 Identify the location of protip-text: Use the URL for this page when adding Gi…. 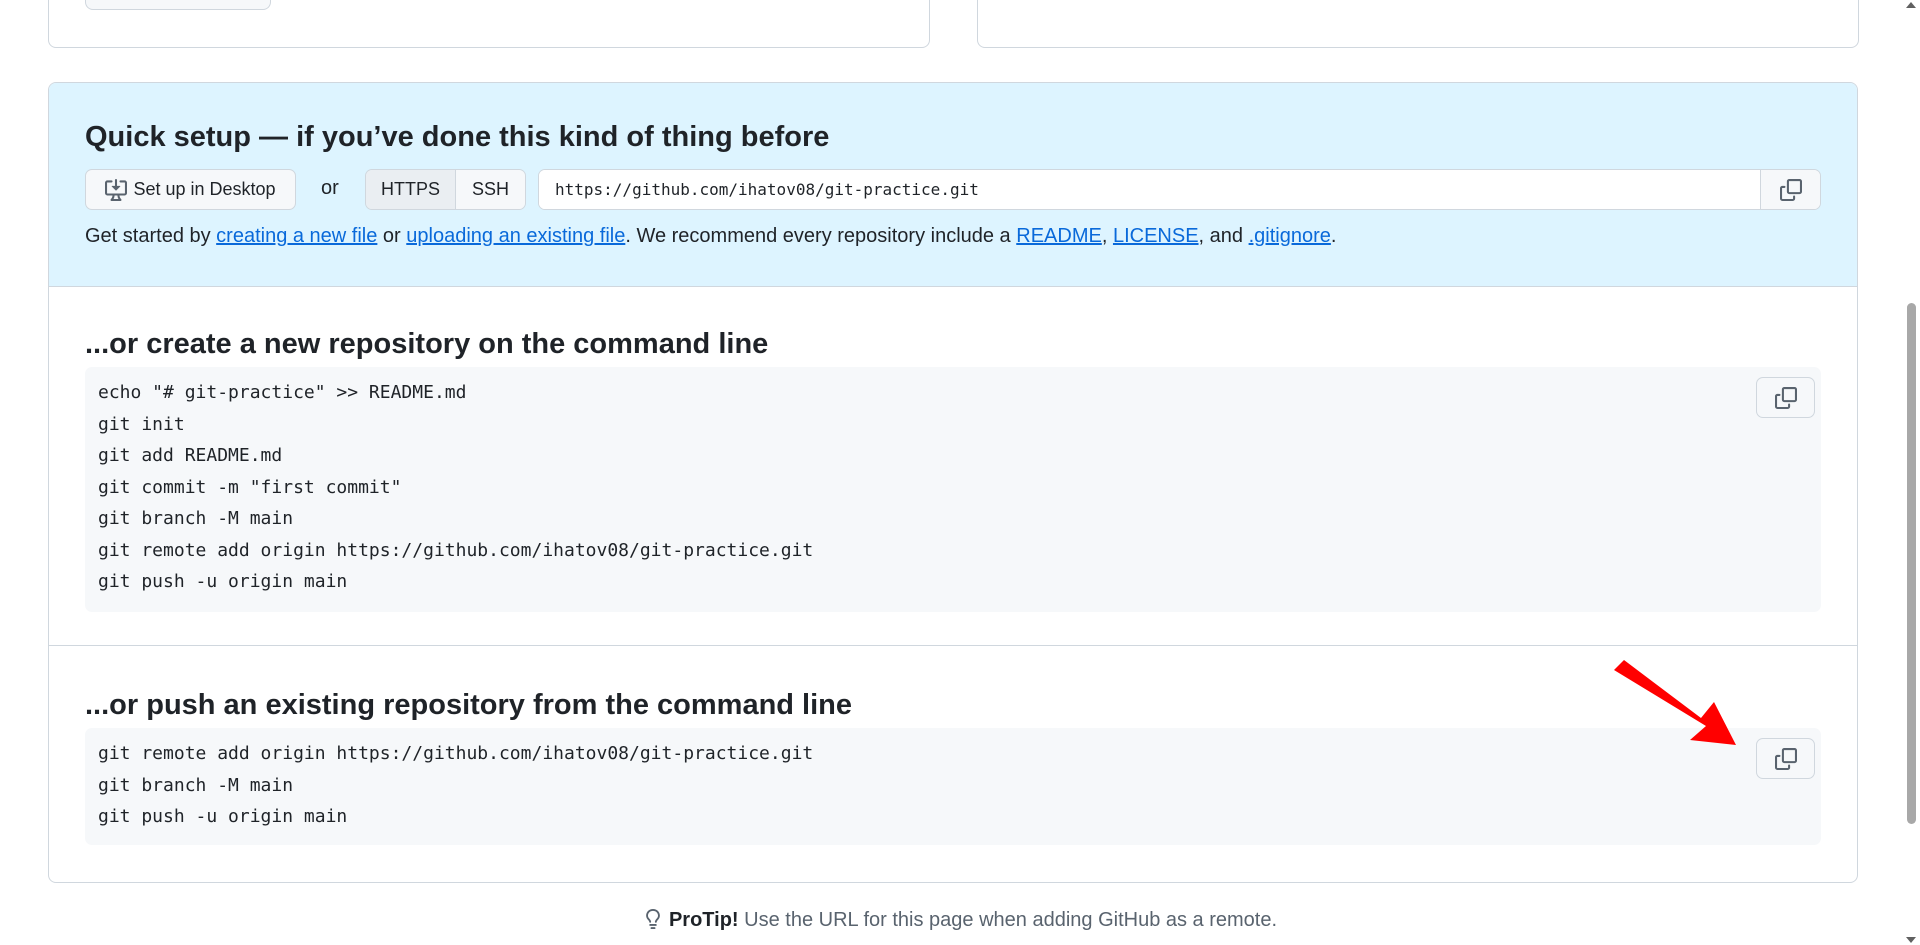
(1008, 920).